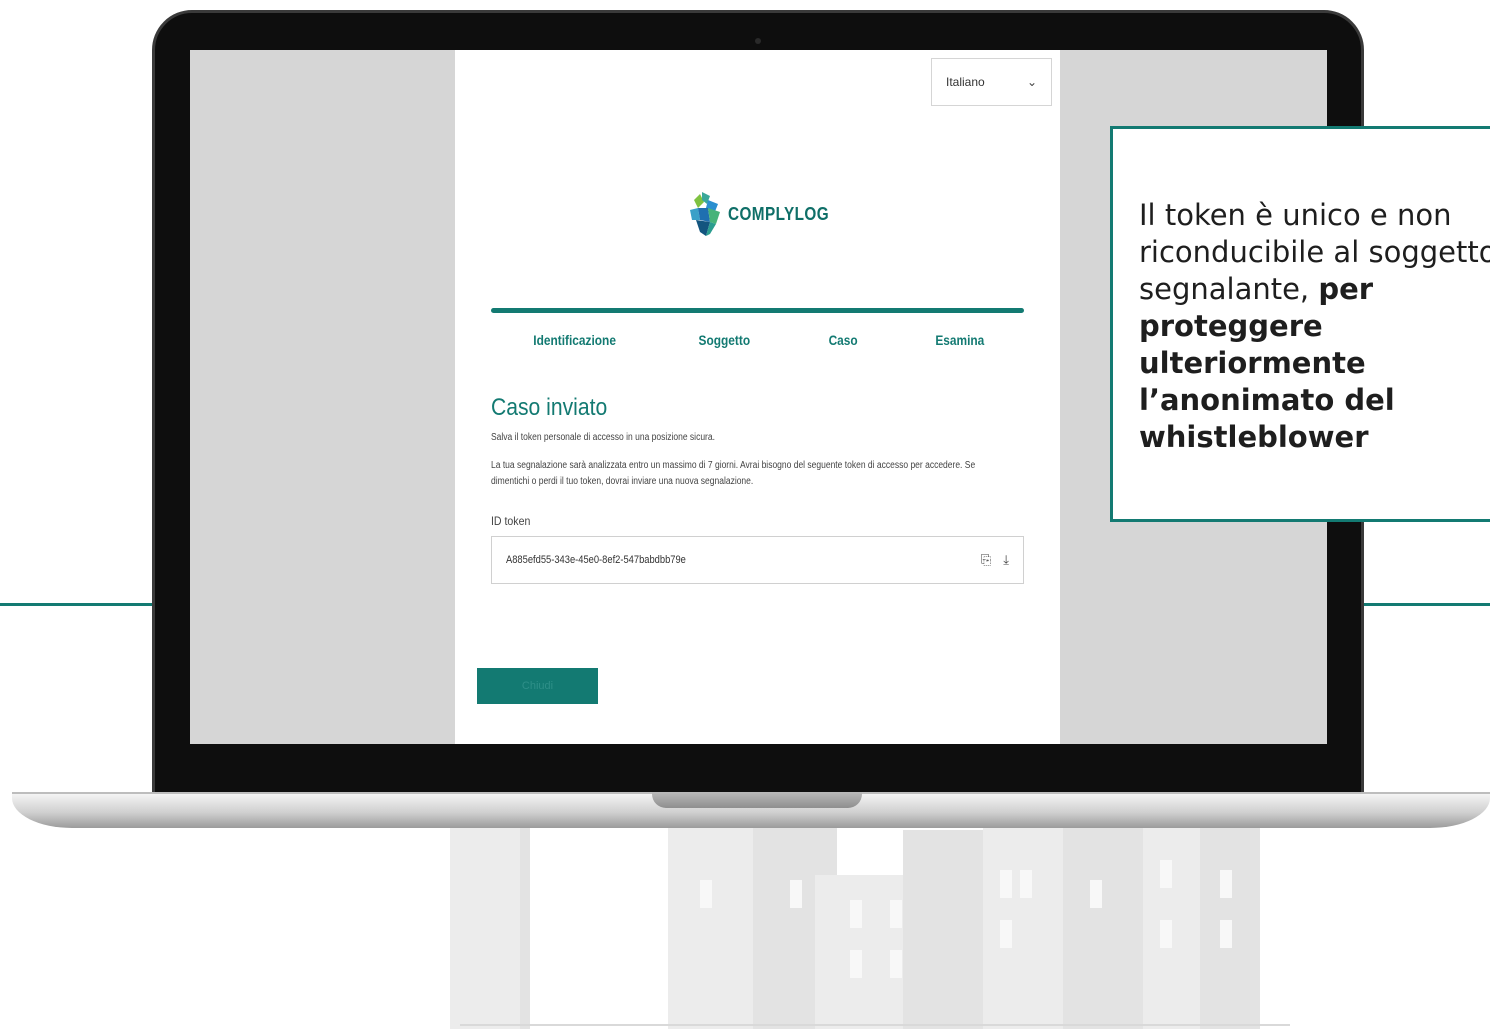 The height and width of the screenshot is (1029, 1490). Describe the element at coordinates (758, 41) in the screenshot. I see `camera-icon` at that location.